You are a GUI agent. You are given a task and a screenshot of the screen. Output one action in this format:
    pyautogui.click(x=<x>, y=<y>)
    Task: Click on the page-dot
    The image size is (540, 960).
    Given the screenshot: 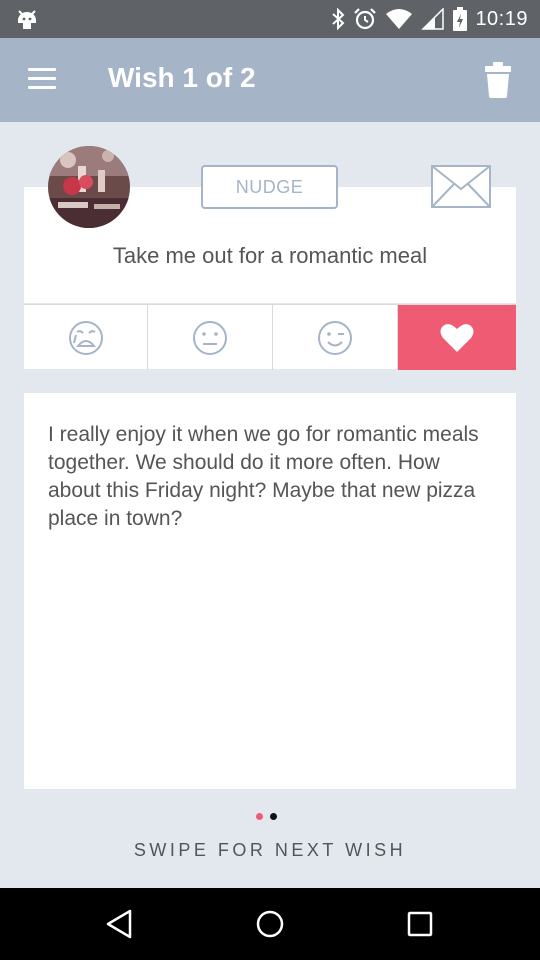 What is the action you would take?
    pyautogui.click(x=273, y=816)
    